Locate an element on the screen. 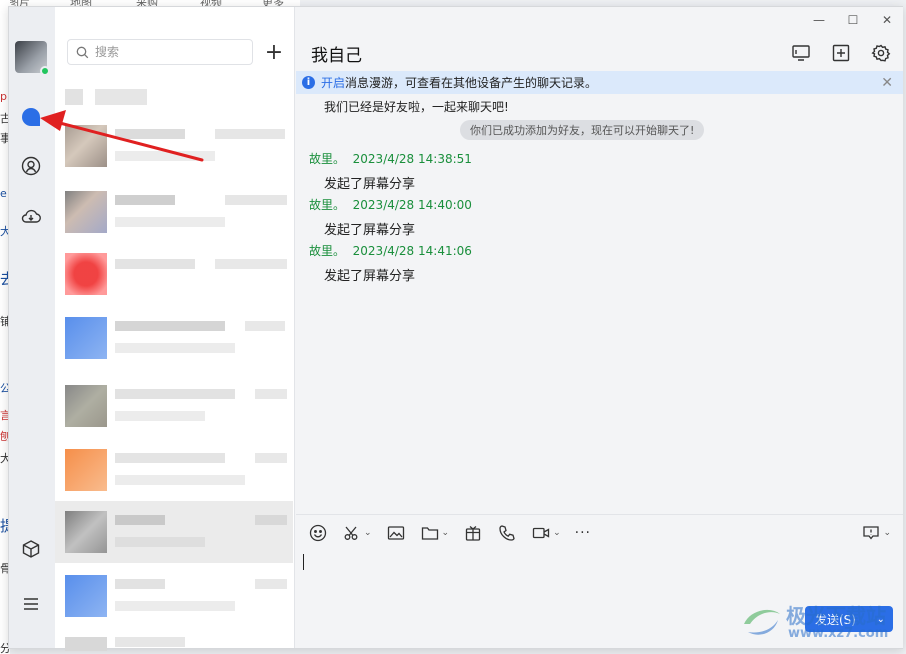 The width and height of the screenshot is (906, 654). message-record-button: ⌄ is located at coordinates (876, 533).